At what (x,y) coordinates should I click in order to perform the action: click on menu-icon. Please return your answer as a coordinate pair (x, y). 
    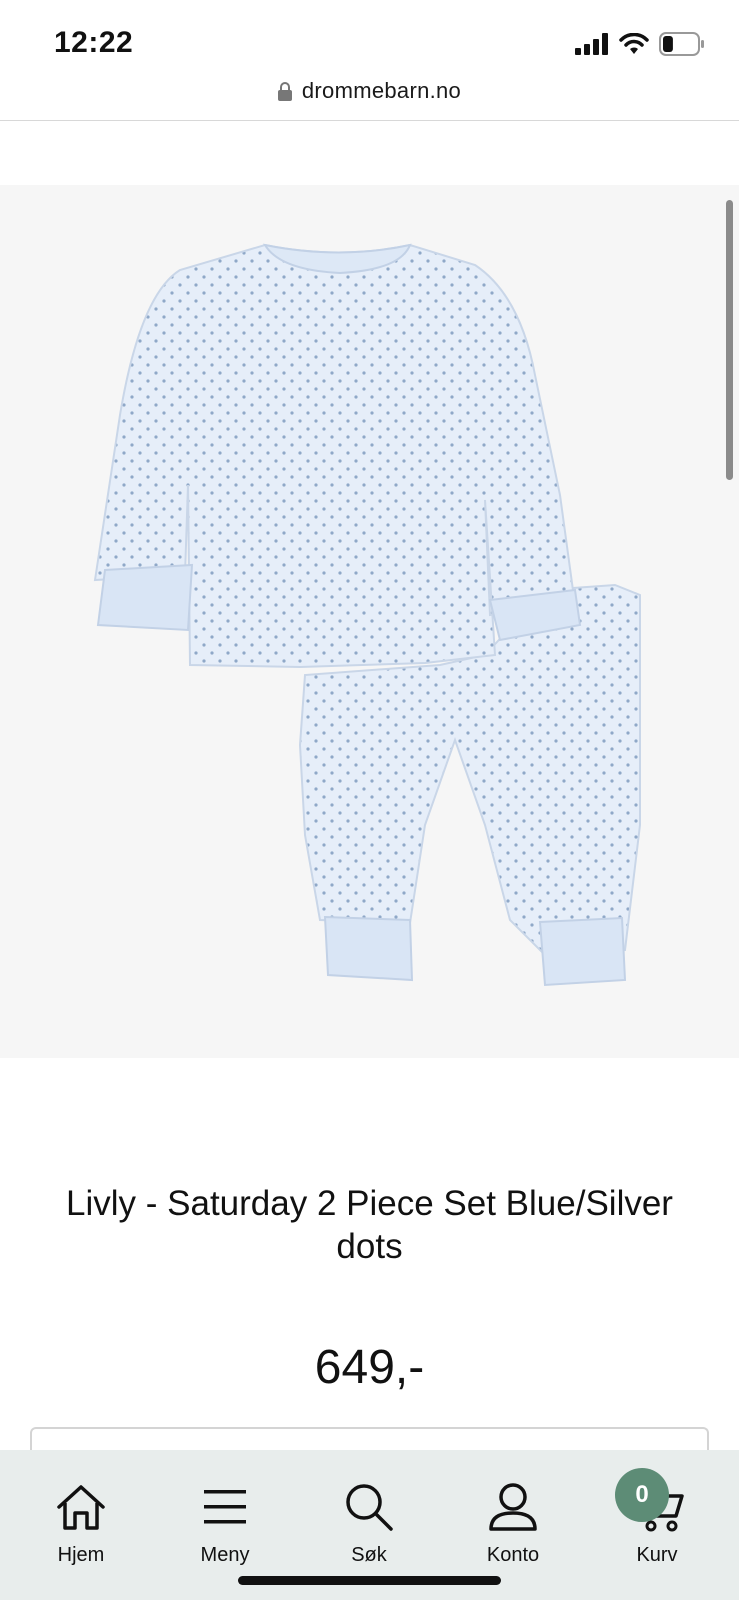
    Looking at the image, I should click on (225, 1507).